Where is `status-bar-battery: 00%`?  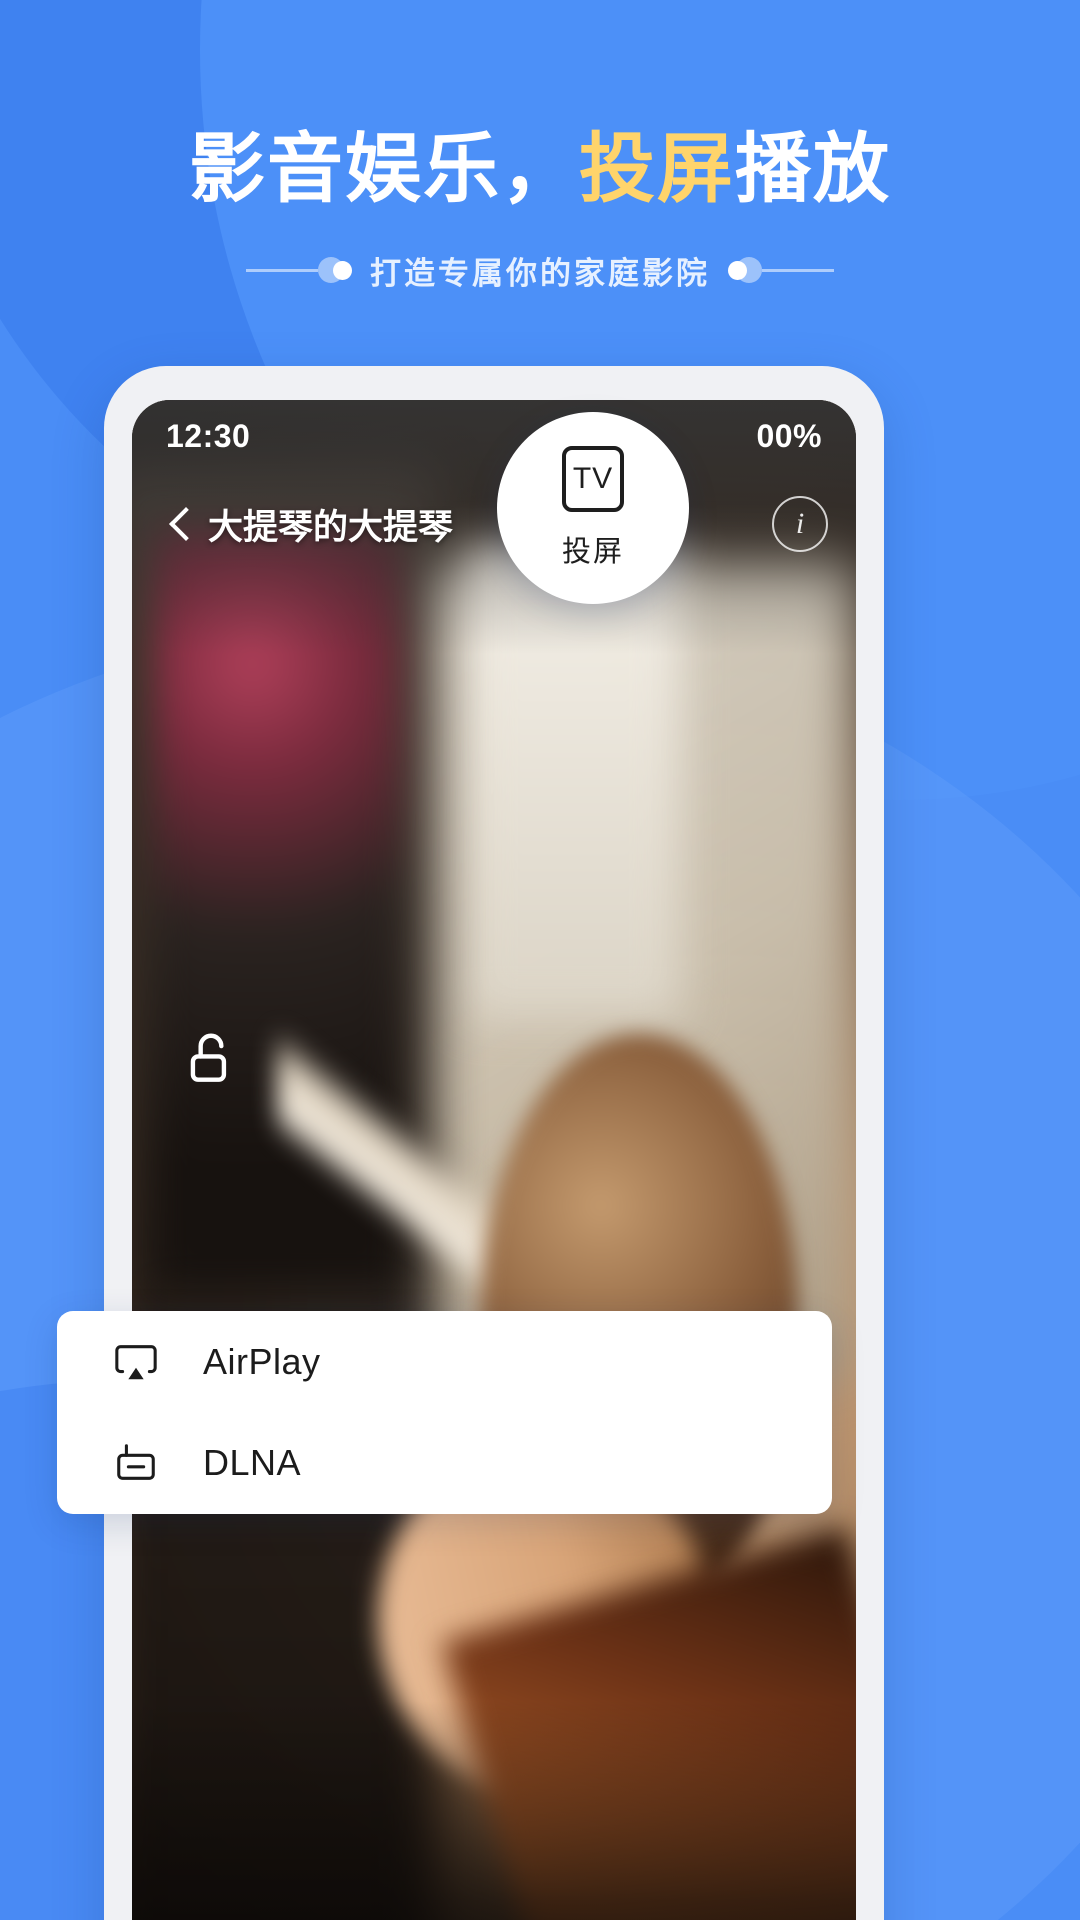 status-bar-battery: 00% is located at coordinates (789, 435).